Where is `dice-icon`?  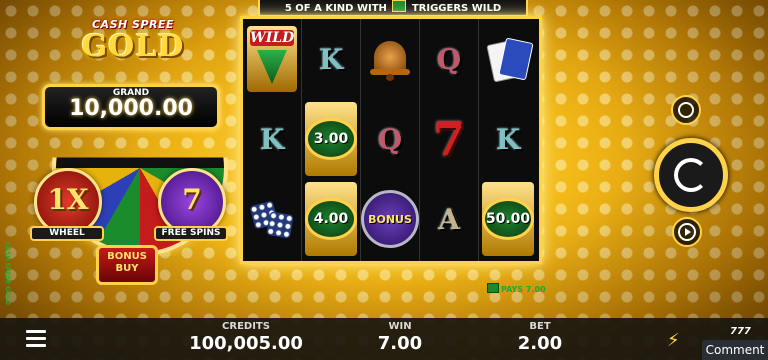
dice-icon is located at coordinates (271, 219).